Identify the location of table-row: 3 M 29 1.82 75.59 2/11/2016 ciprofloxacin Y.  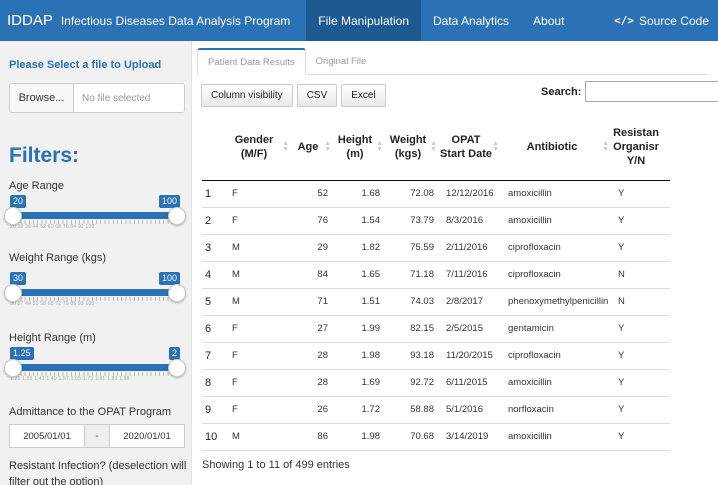
(436, 248).